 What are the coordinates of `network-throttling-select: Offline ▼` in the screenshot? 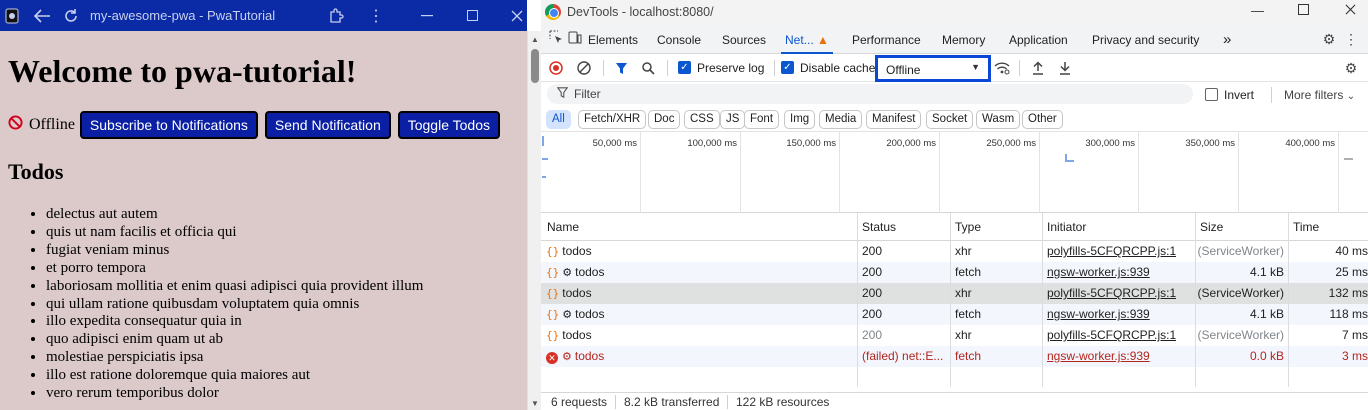 It's located at (933, 68).